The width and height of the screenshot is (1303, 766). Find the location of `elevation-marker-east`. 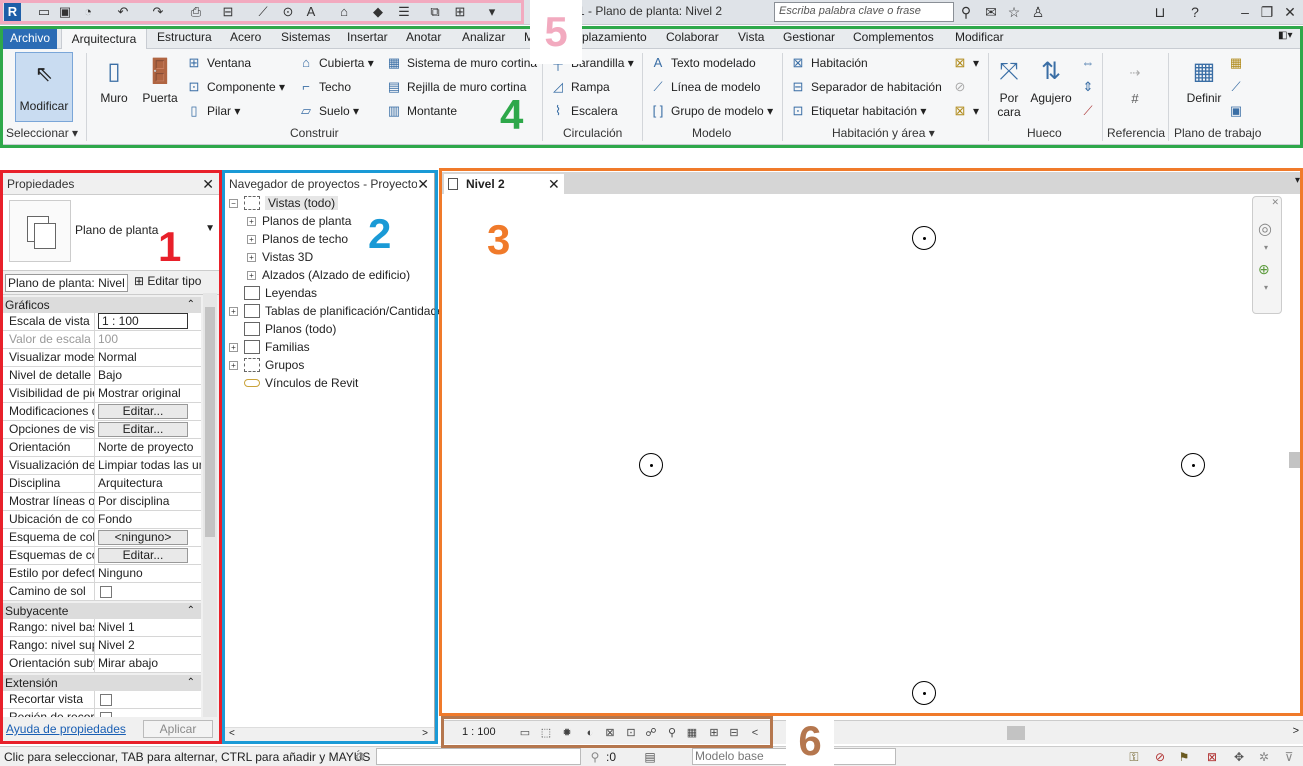

elevation-marker-east is located at coordinates (1193, 465).